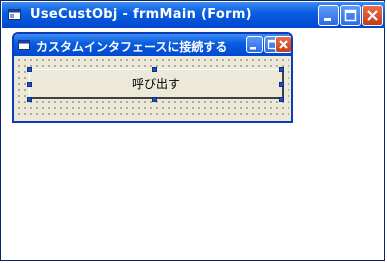 Image resolution: width=387 pixels, height=263 pixels. What do you see at coordinates (154, 69) in the screenshot?
I see `resize-handle-top` at bounding box center [154, 69].